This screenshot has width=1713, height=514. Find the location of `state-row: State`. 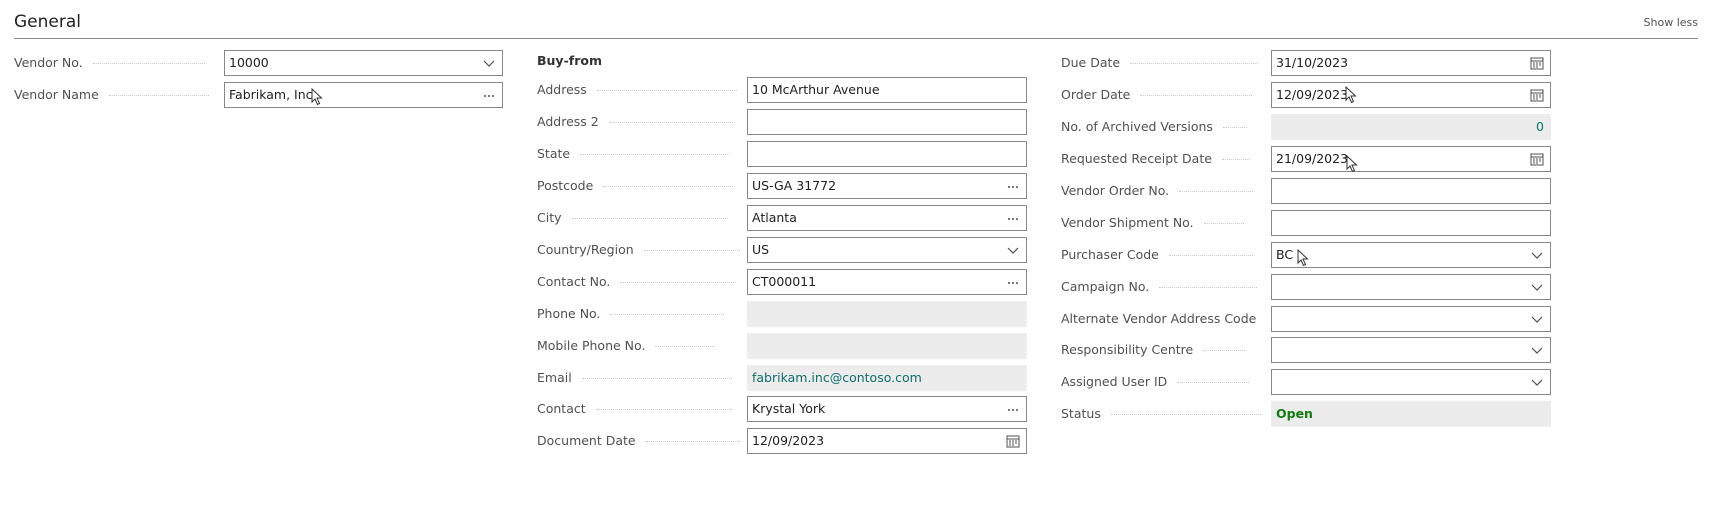

state-row: State is located at coordinates (782, 154).